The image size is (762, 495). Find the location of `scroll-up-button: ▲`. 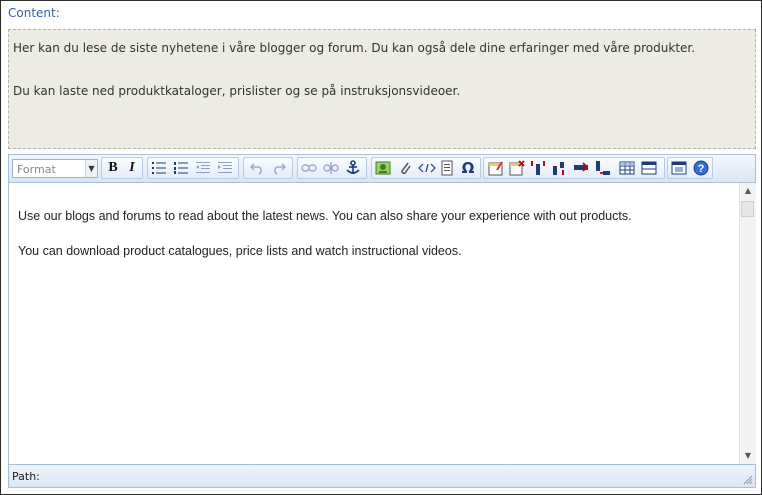

scroll-up-button: ▲ is located at coordinates (748, 191).